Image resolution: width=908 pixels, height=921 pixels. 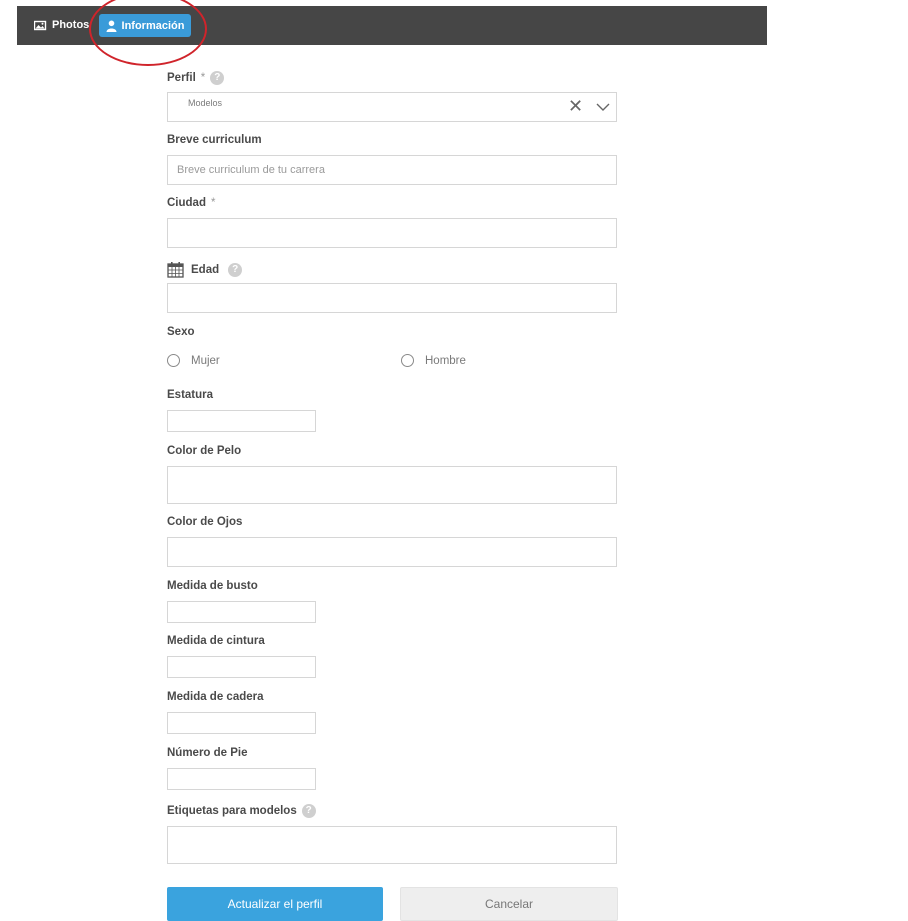 I want to click on numero-pie-label-text: Número de Pie, so click(x=207, y=753).